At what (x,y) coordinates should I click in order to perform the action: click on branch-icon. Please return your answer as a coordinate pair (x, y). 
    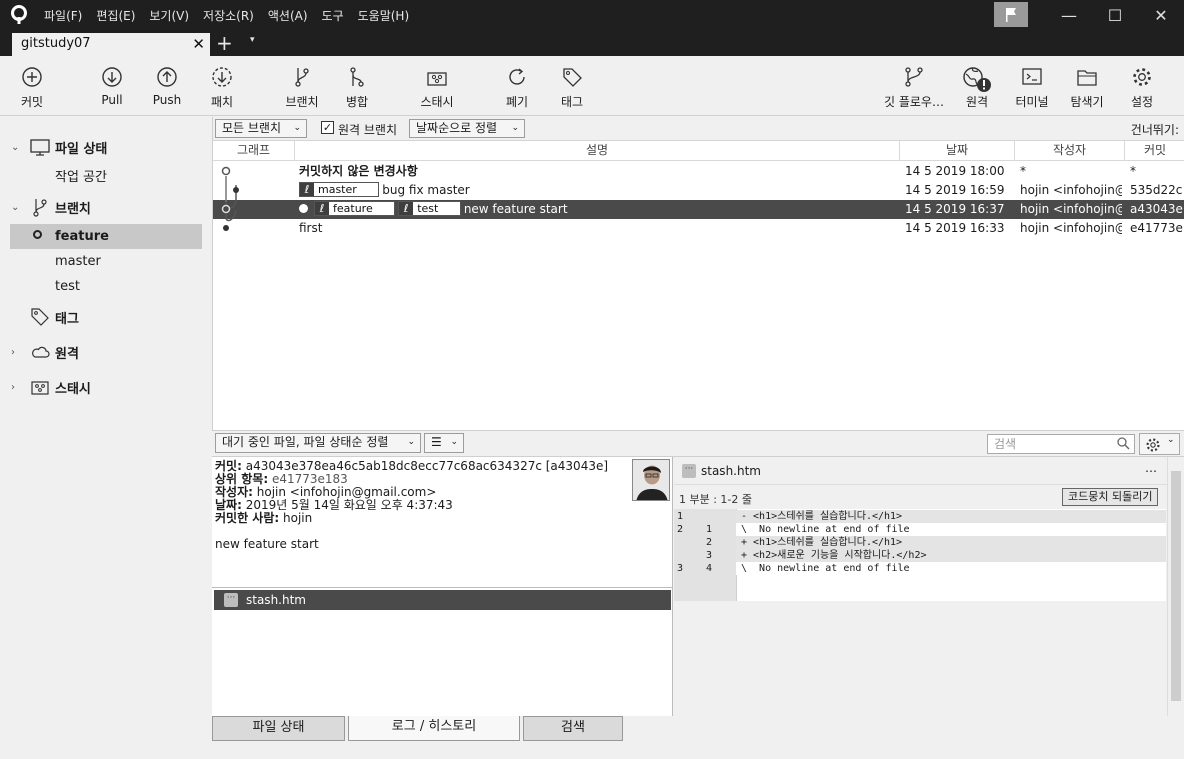
    Looking at the image, I should click on (40, 208).